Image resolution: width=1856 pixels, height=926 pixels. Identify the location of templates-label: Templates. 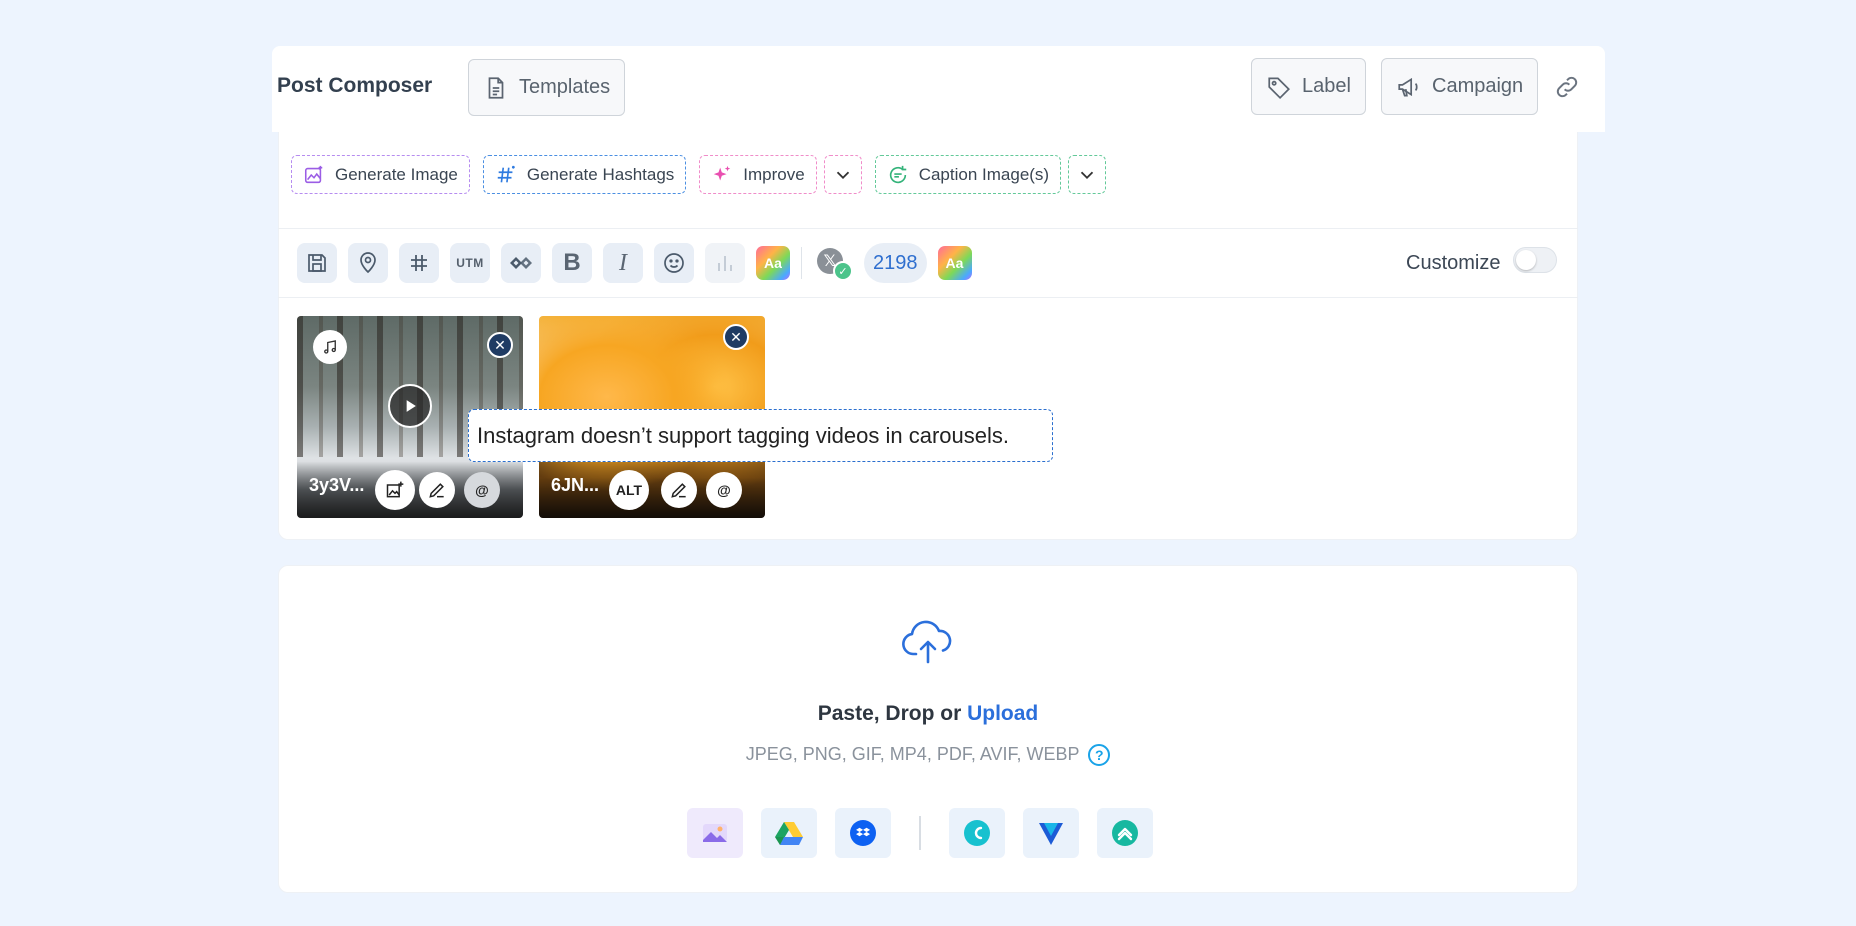
(565, 87).